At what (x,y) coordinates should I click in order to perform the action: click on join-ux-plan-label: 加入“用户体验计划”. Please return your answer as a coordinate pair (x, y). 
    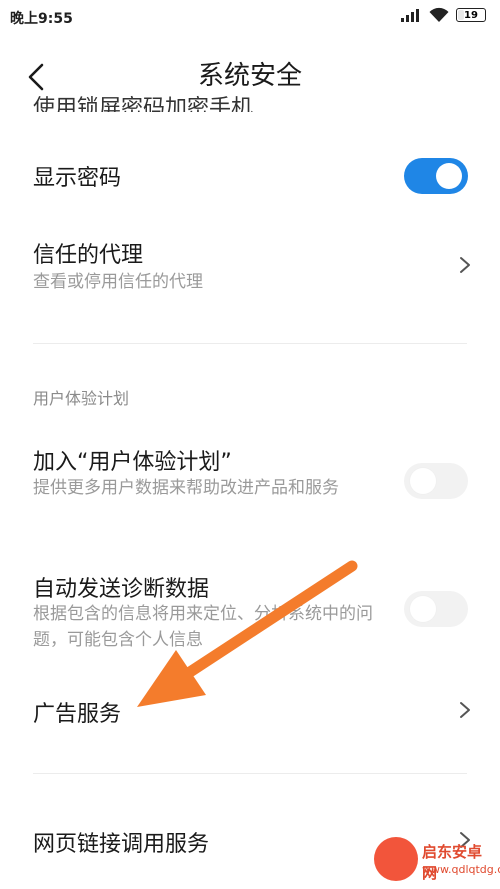
    Looking at the image, I should click on (132, 462).